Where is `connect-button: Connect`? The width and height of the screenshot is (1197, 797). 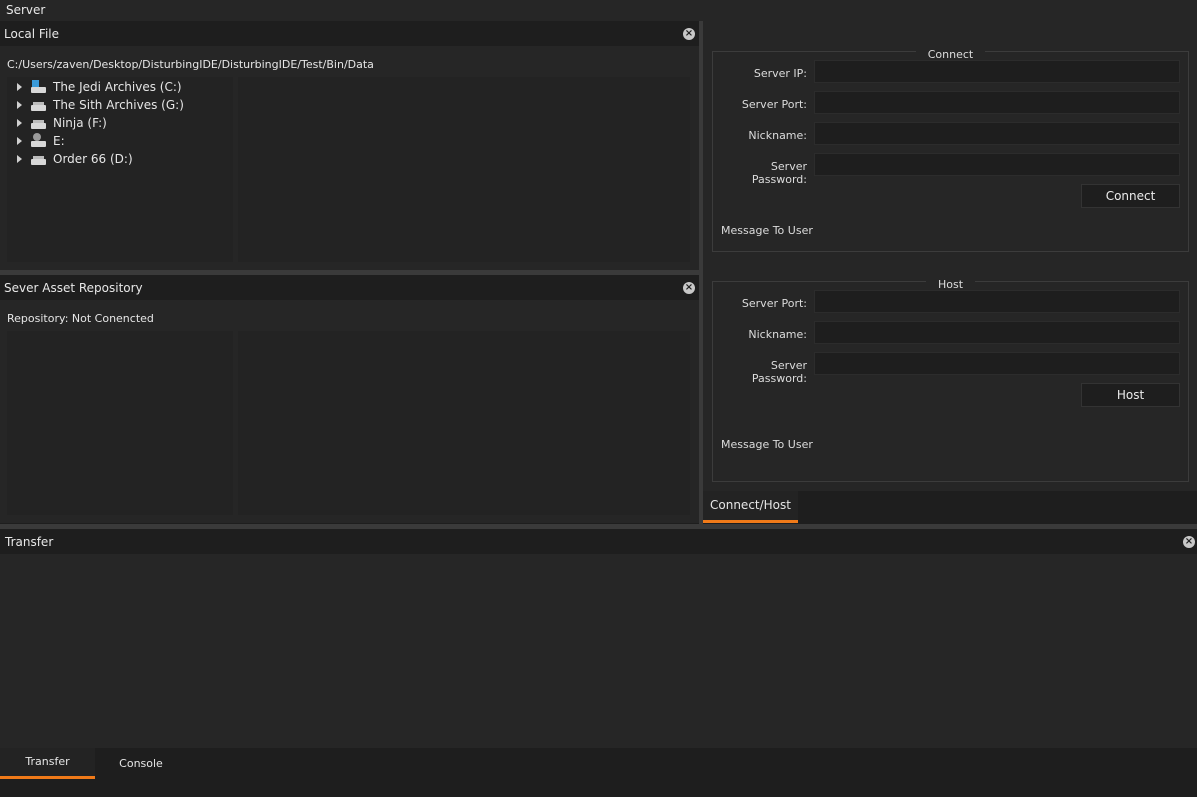
connect-button: Connect is located at coordinates (1130, 196).